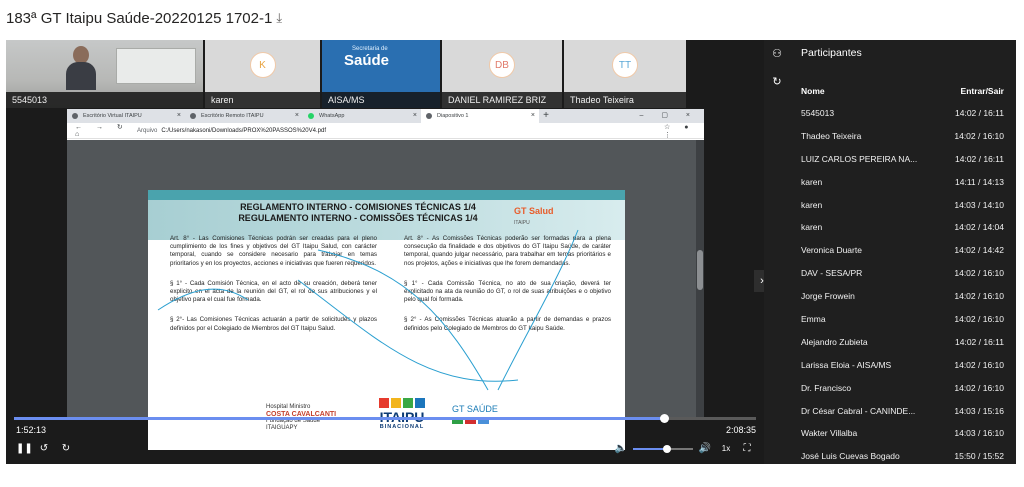 The height and width of the screenshot is (487, 1024). I want to click on total-time: 2:08:35, so click(741, 430).